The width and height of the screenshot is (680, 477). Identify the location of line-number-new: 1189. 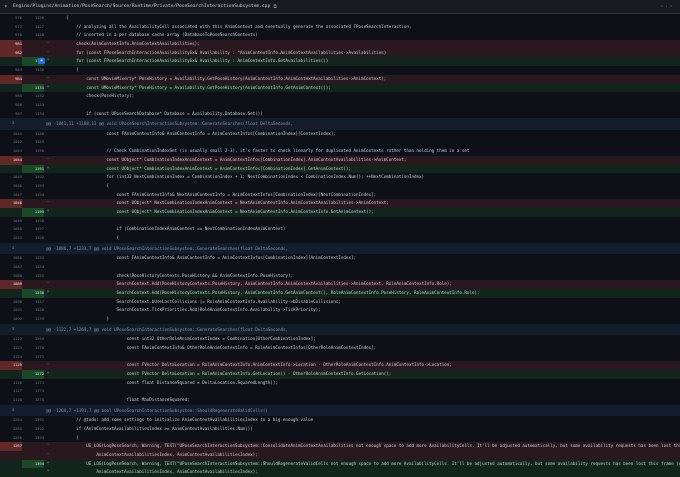
(33, 142).